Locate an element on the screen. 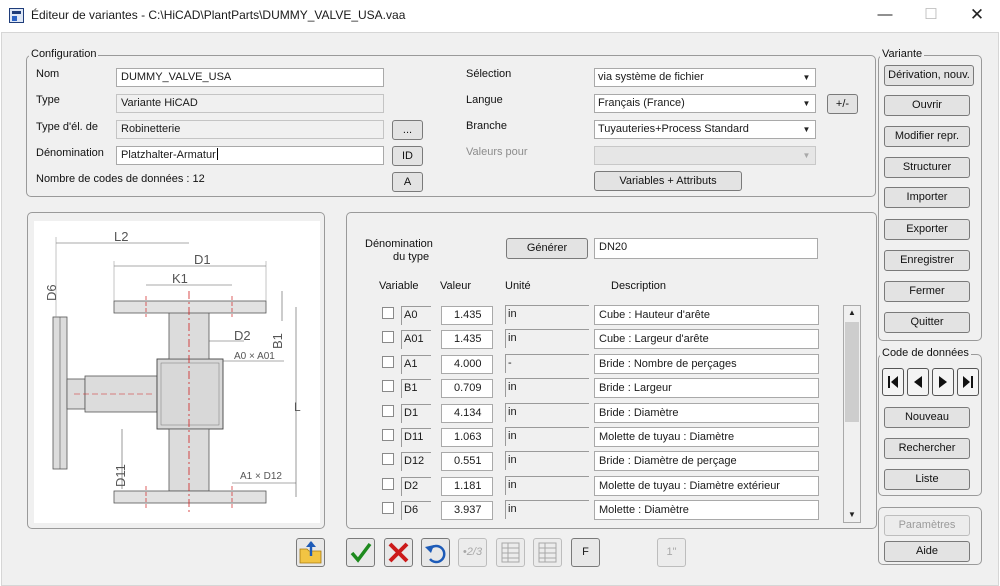  dim-label-d2: D2 is located at coordinates (242, 335).